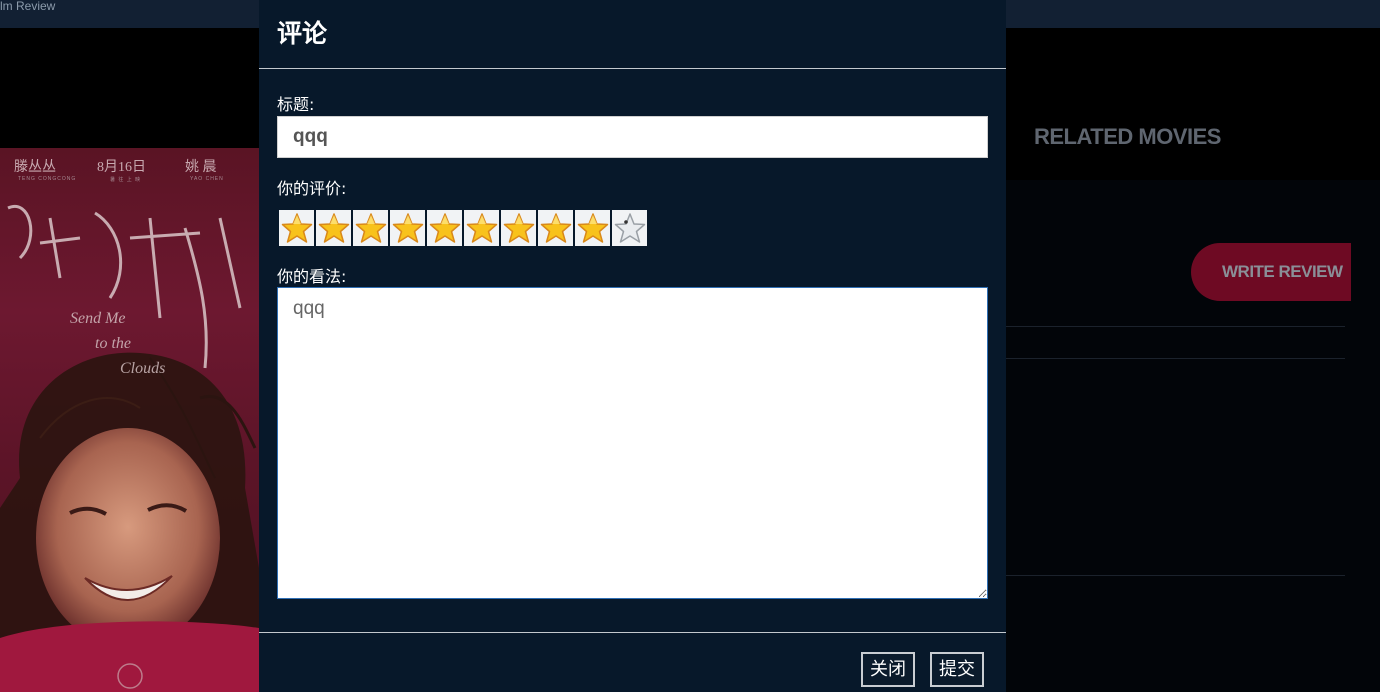 The height and width of the screenshot is (692, 1380). What do you see at coordinates (632, 34) in the screenshot?
I see `modal-header: 评论` at bounding box center [632, 34].